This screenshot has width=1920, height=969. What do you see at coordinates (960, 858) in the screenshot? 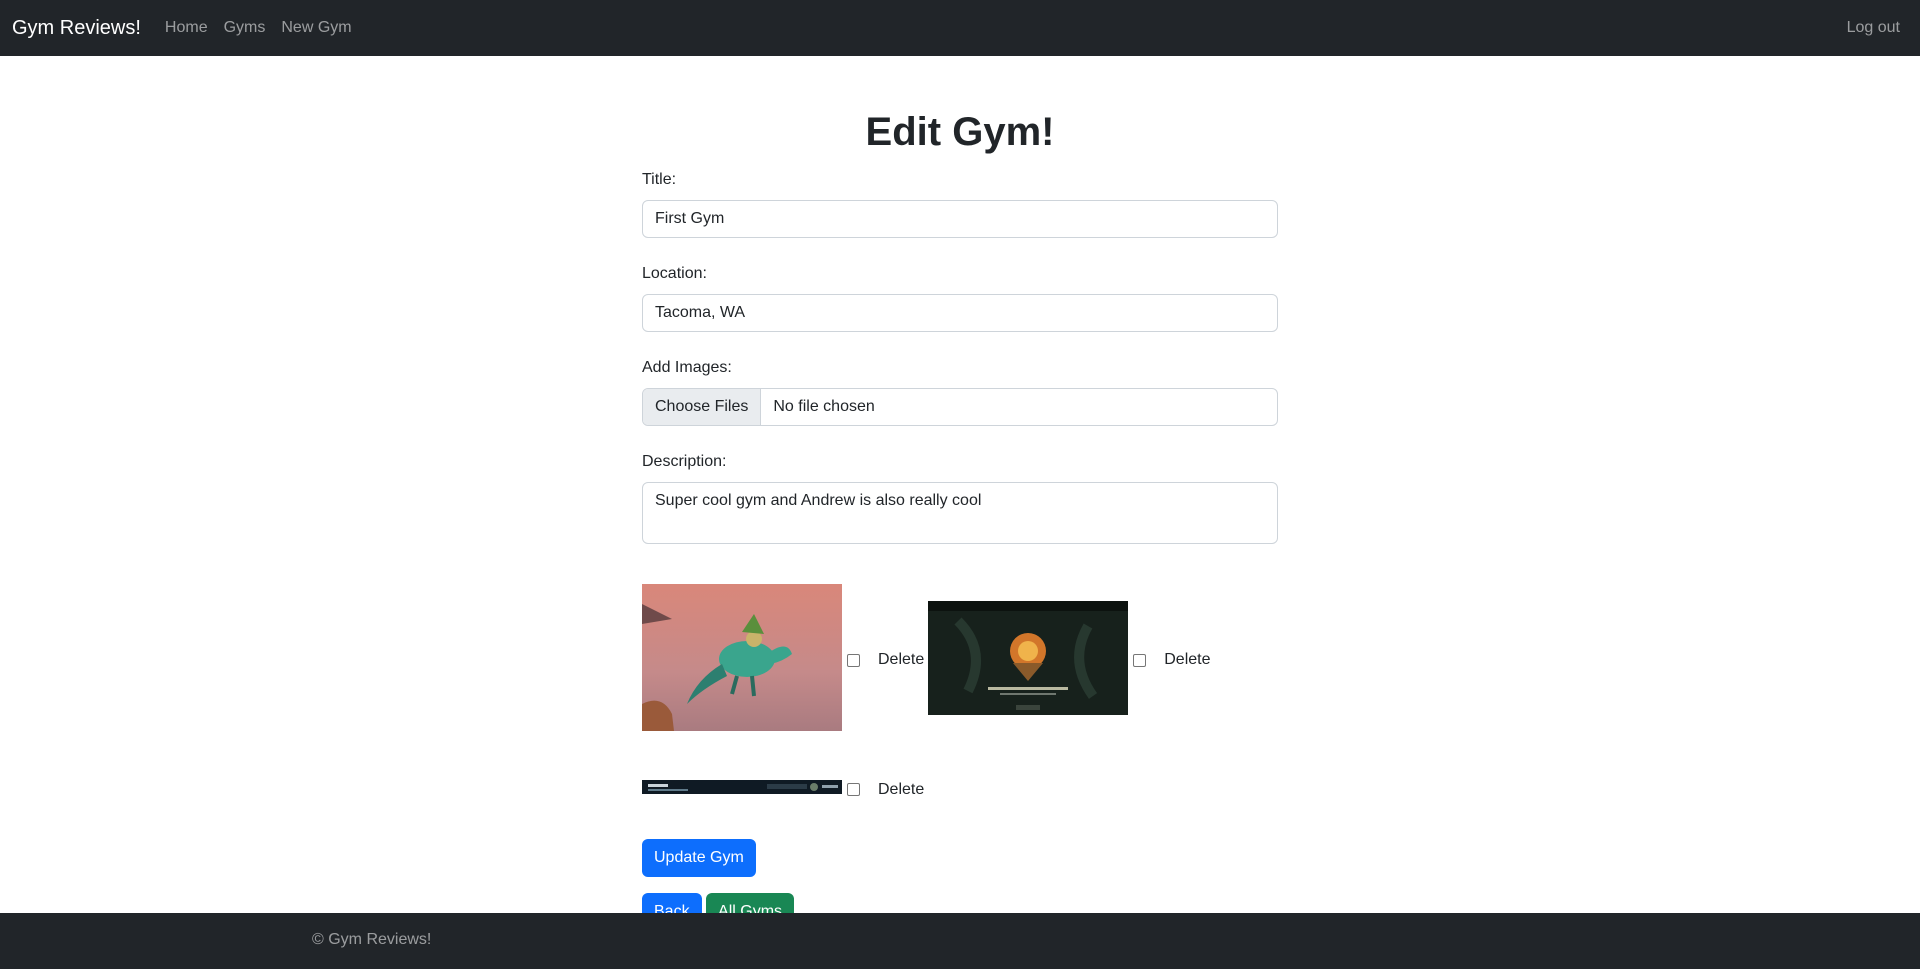
I see `update-row: Update Gym` at bounding box center [960, 858].